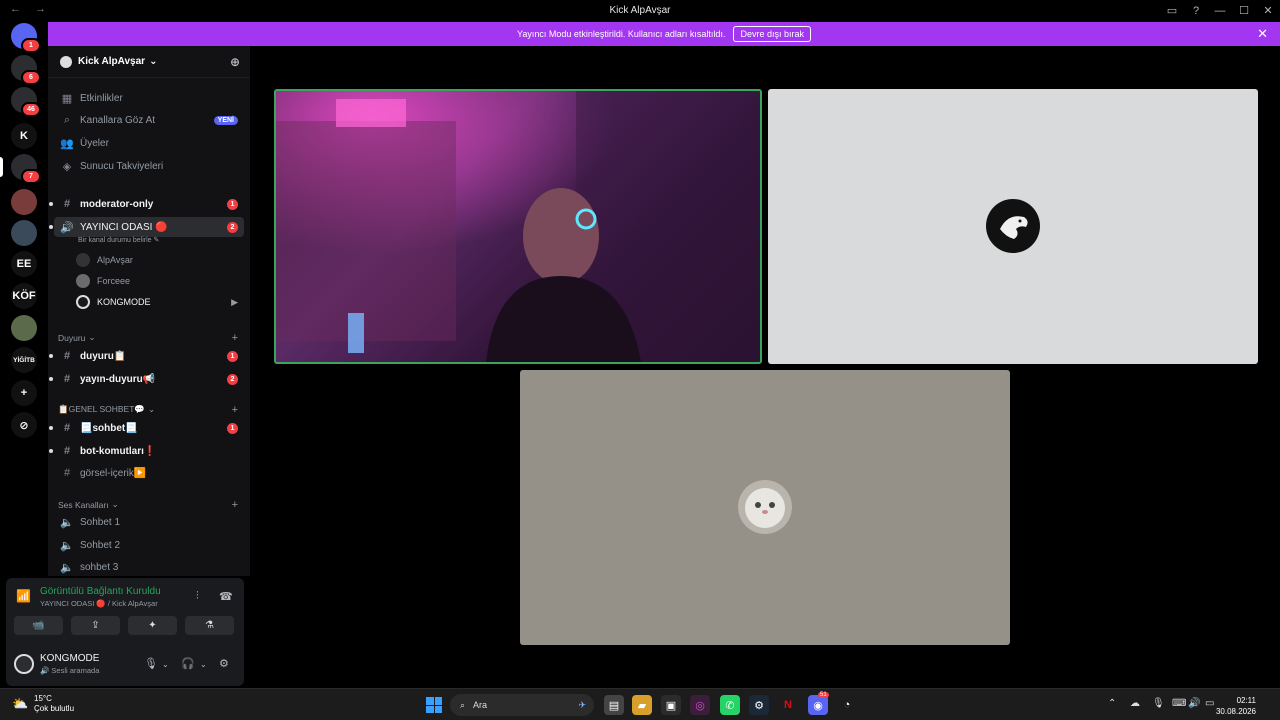 The image size is (1280, 720). Describe the element at coordinates (146, 227) in the screenshot. I see `channel-yayinci-odasi: 🔊 YAYINCI ODASI 🔴 2` at that location.